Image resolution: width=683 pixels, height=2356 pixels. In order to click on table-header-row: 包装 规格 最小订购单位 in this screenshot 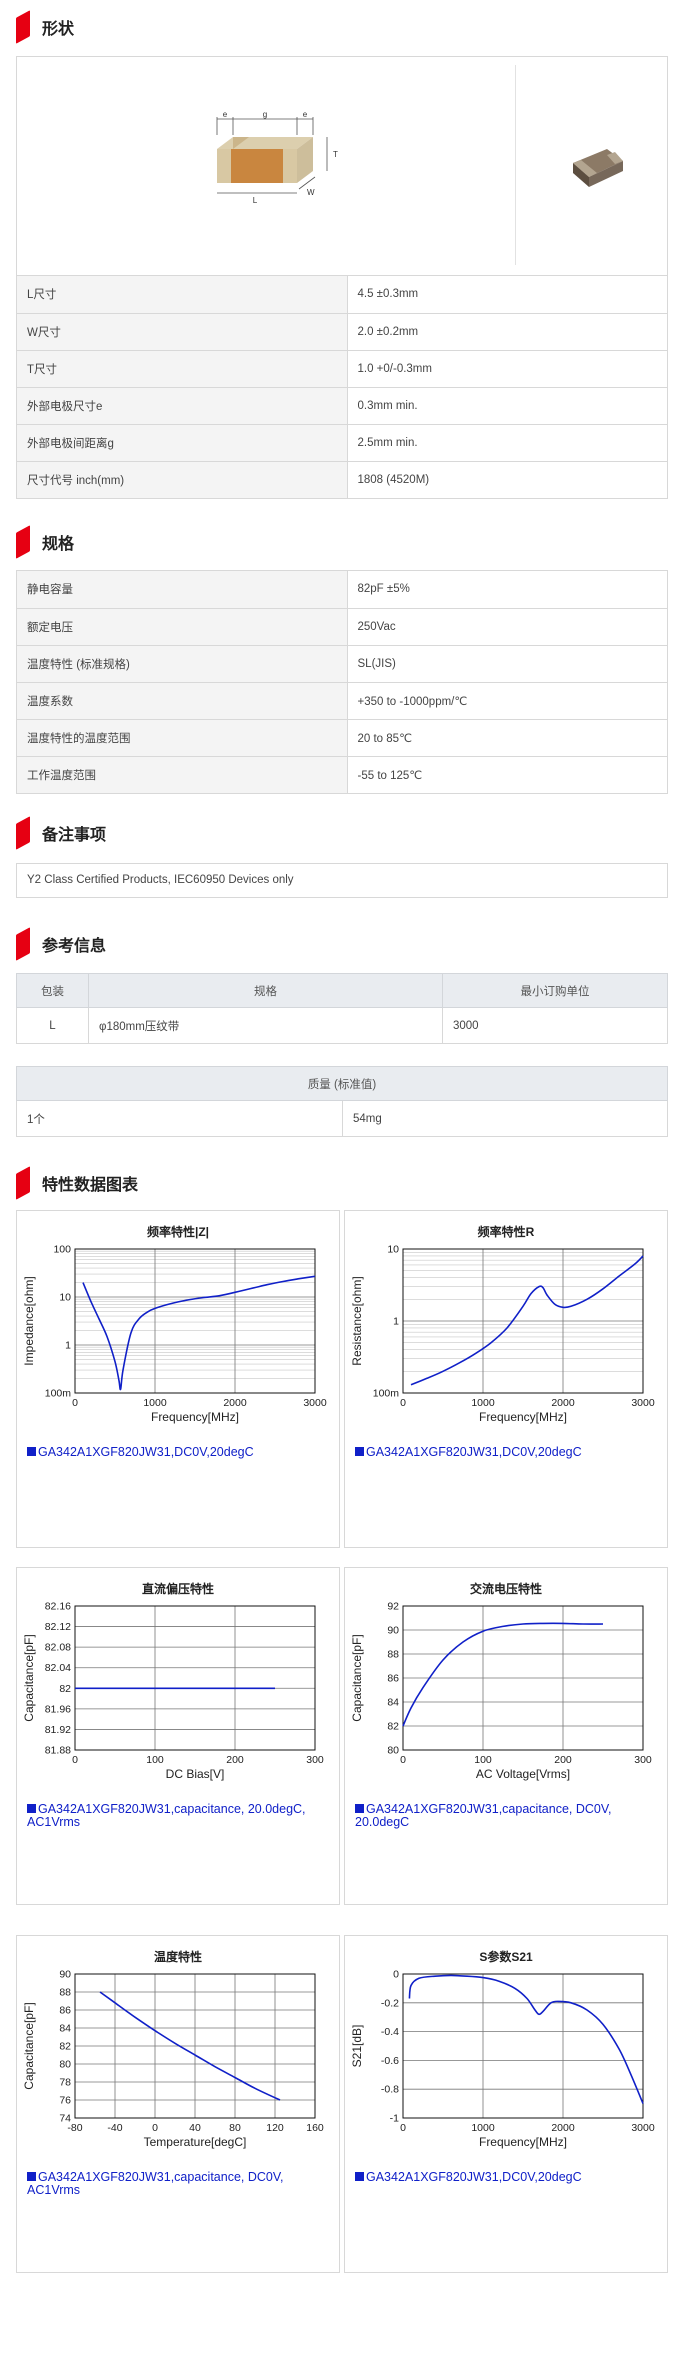, I will do `click(342, 990)`.